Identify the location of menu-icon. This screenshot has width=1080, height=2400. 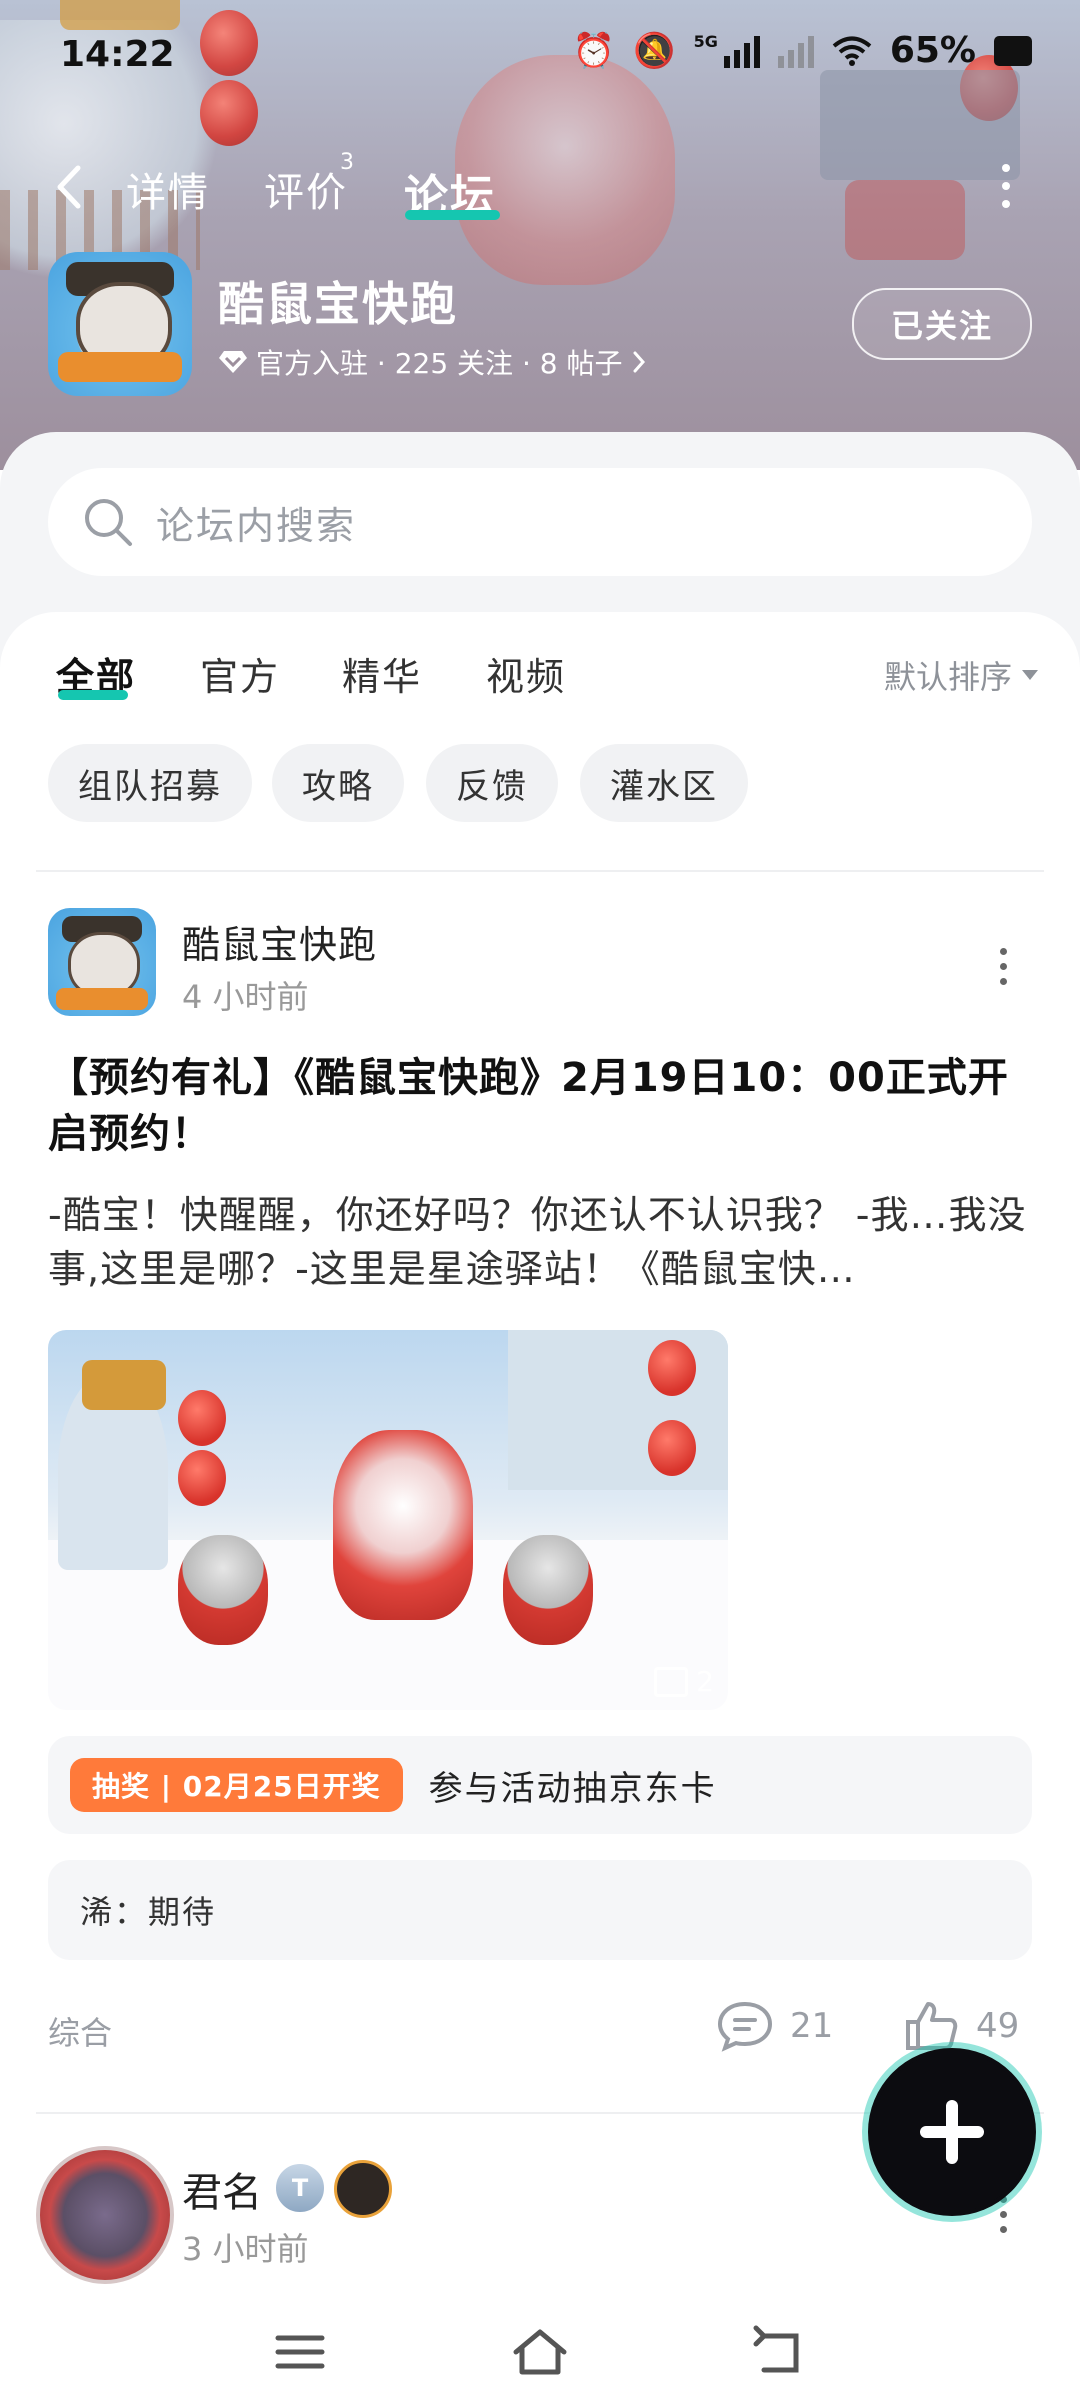
(300, 2352).